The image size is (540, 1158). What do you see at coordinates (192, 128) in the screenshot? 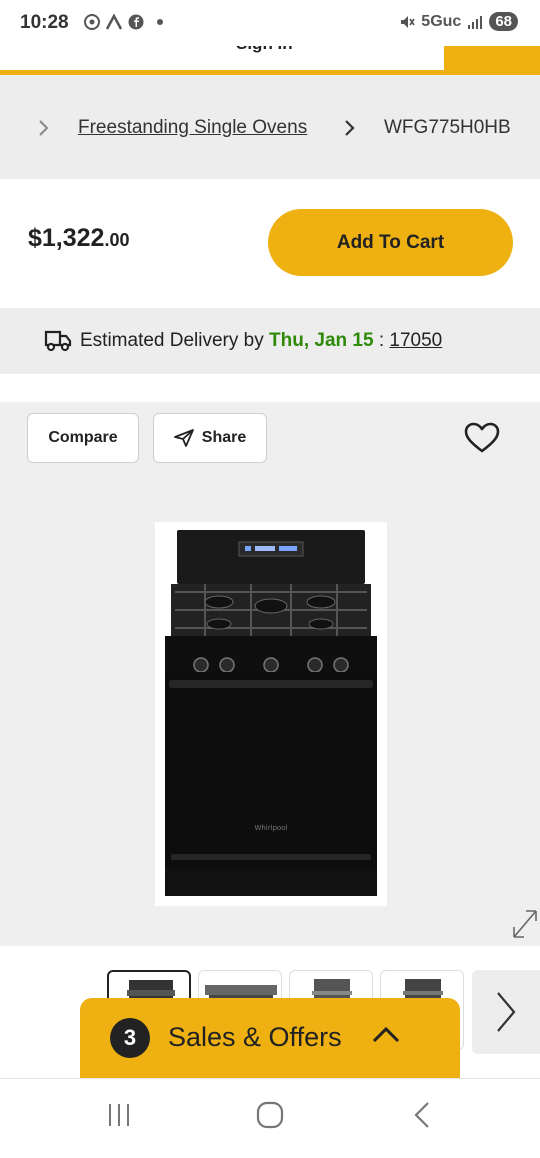
I see `breadcrumb-category-link: Freestanding Single Ovens` at bounding box center [192, 128].